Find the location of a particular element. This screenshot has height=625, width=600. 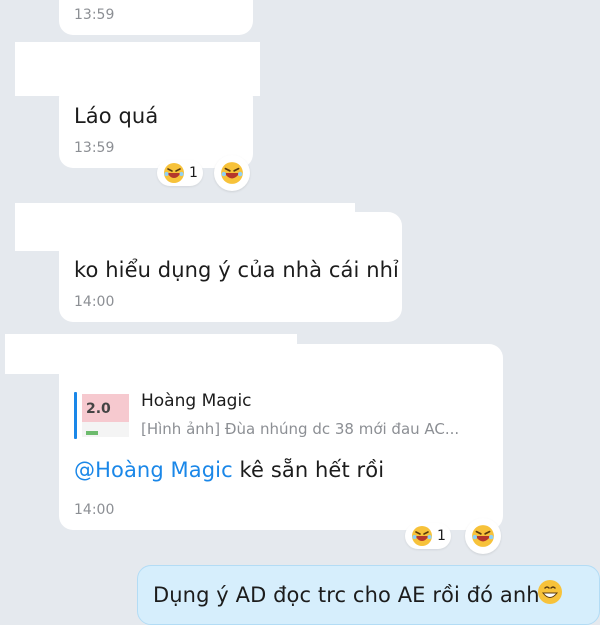

mention-link: @Hoàng Magic is located at coordinates (153, 470).